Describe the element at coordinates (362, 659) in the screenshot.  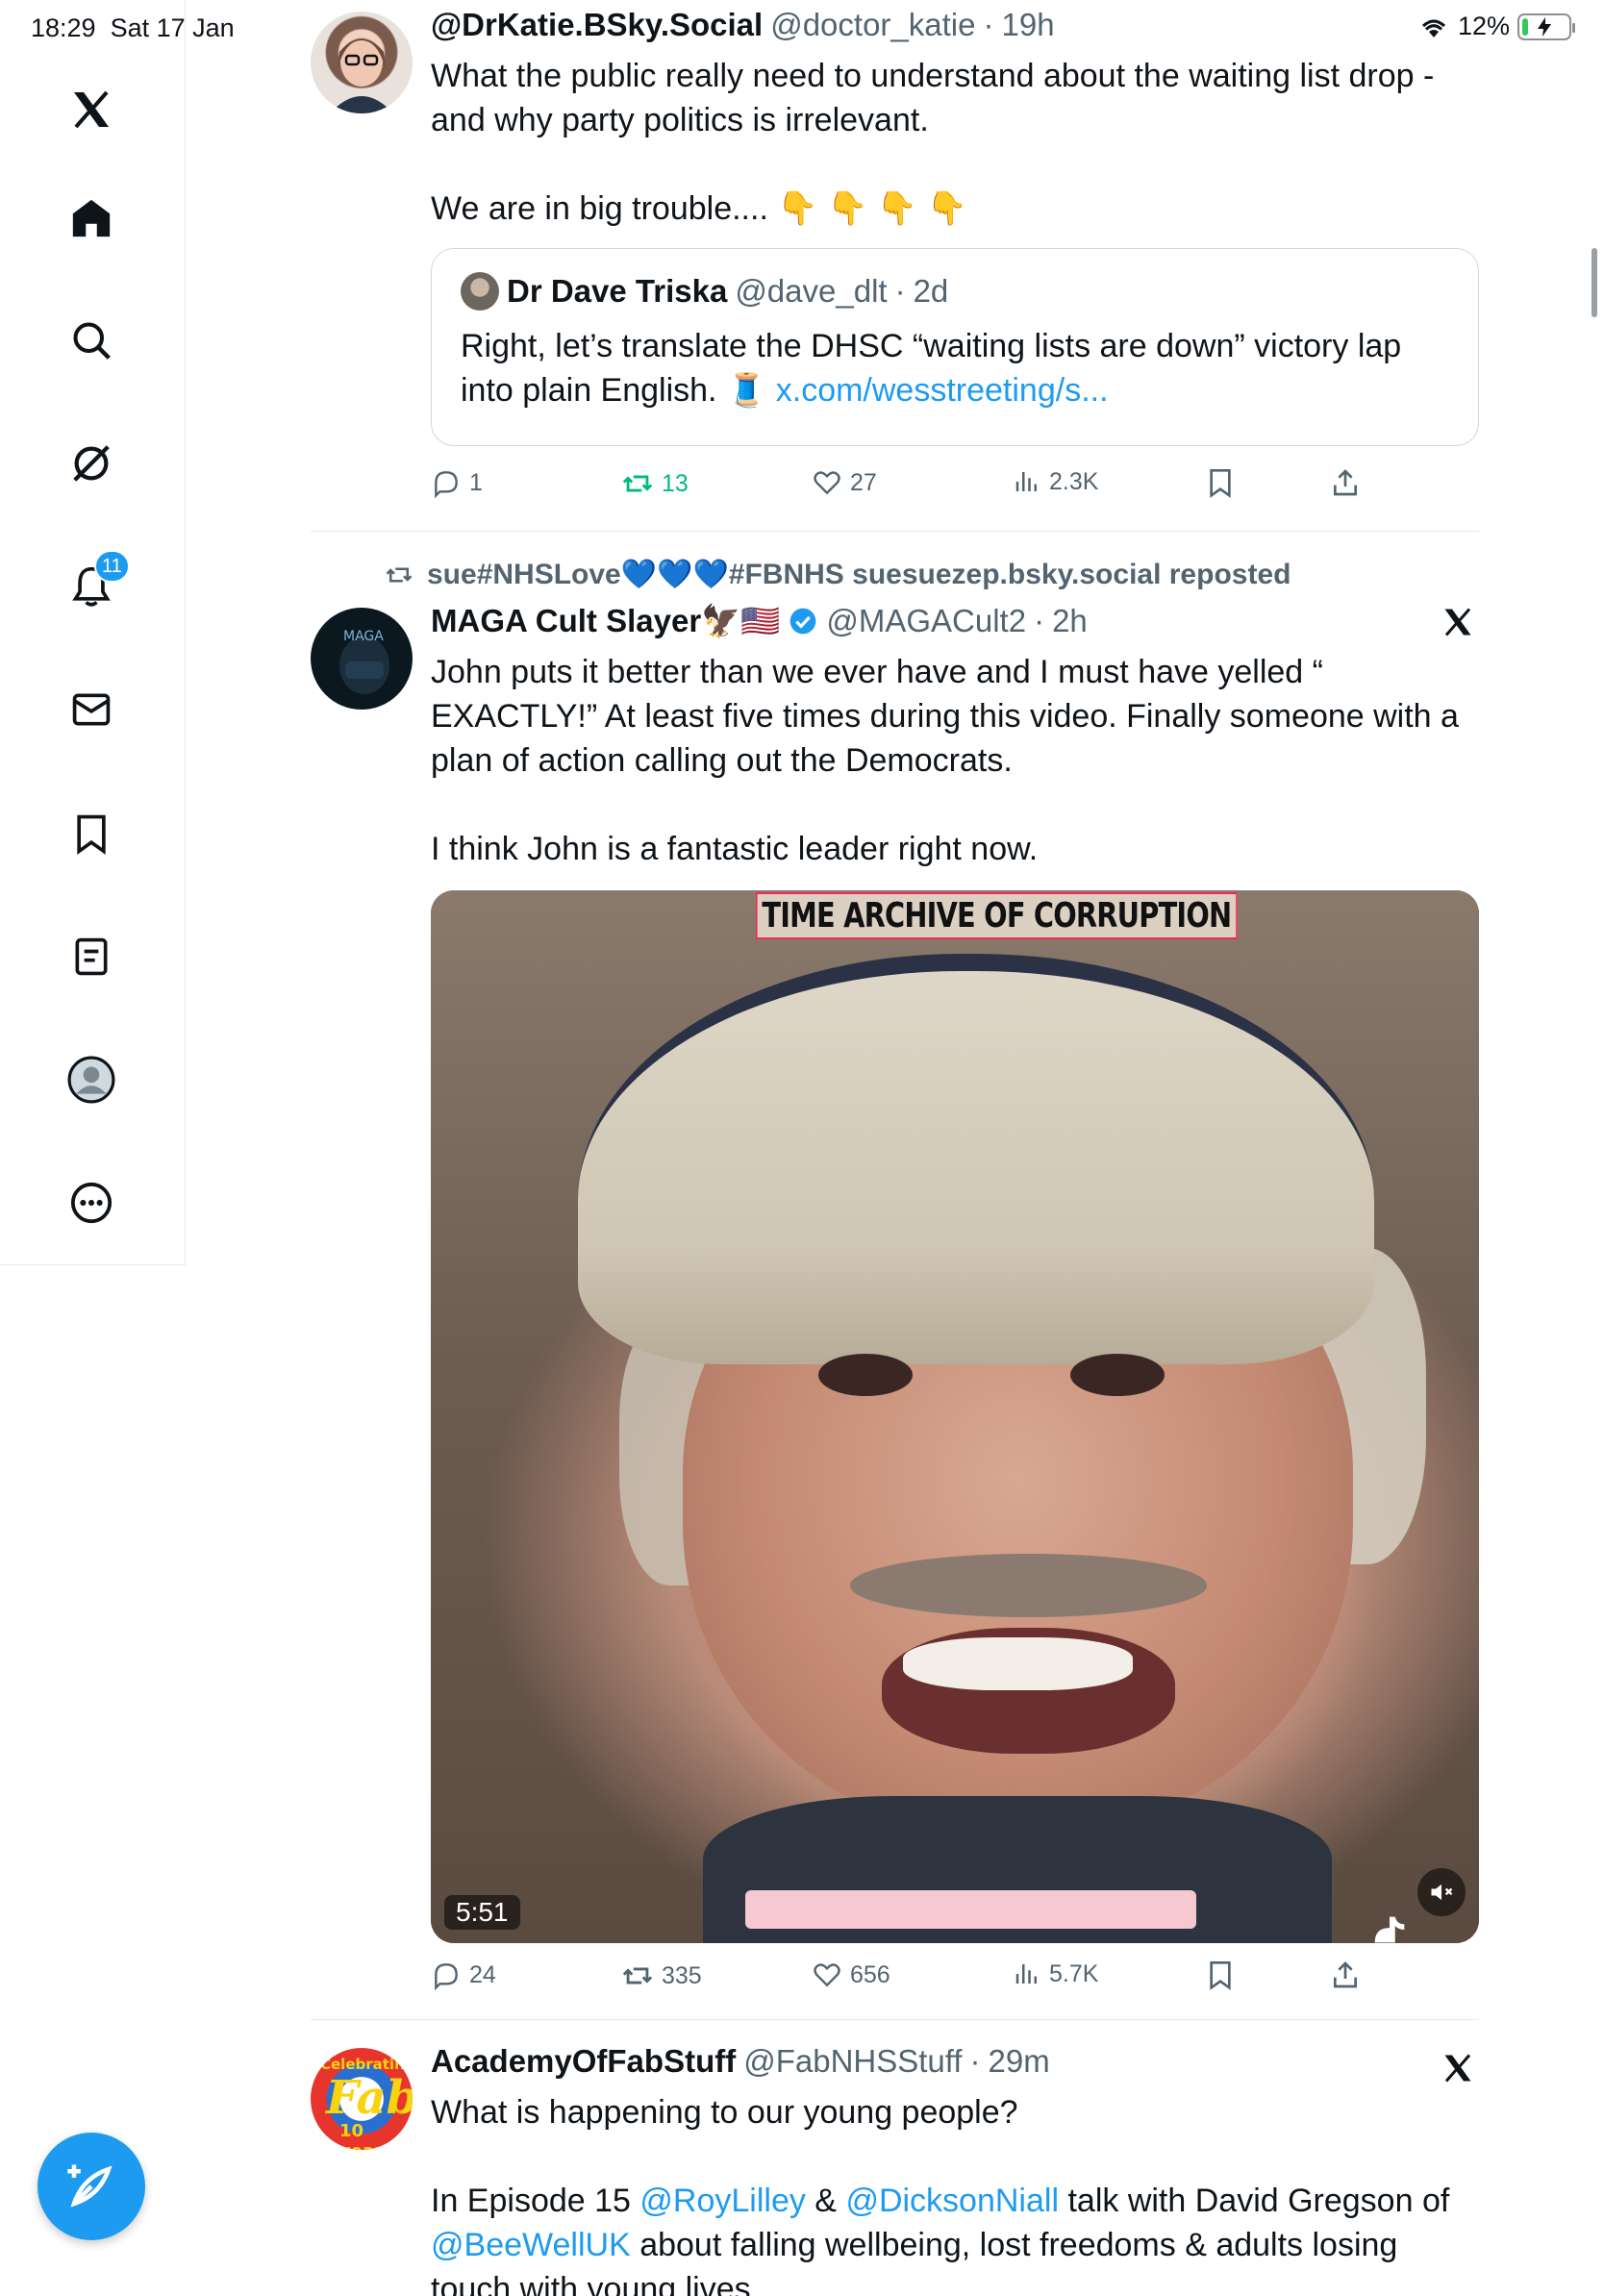
I see `avatar-magacult: MAGA` at that location.